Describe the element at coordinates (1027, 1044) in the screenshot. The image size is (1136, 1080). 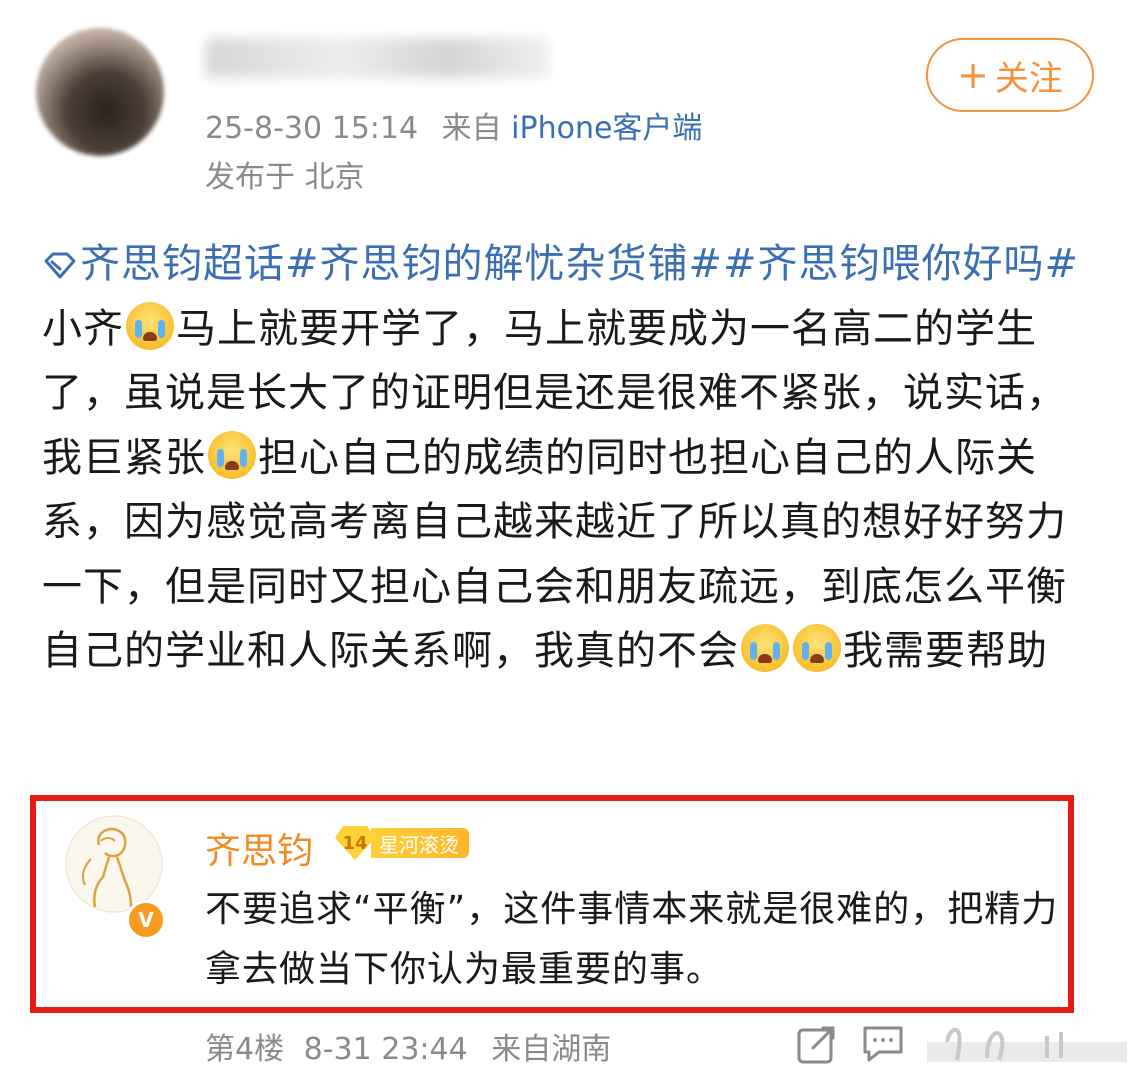
I see `like-icon` at that location.